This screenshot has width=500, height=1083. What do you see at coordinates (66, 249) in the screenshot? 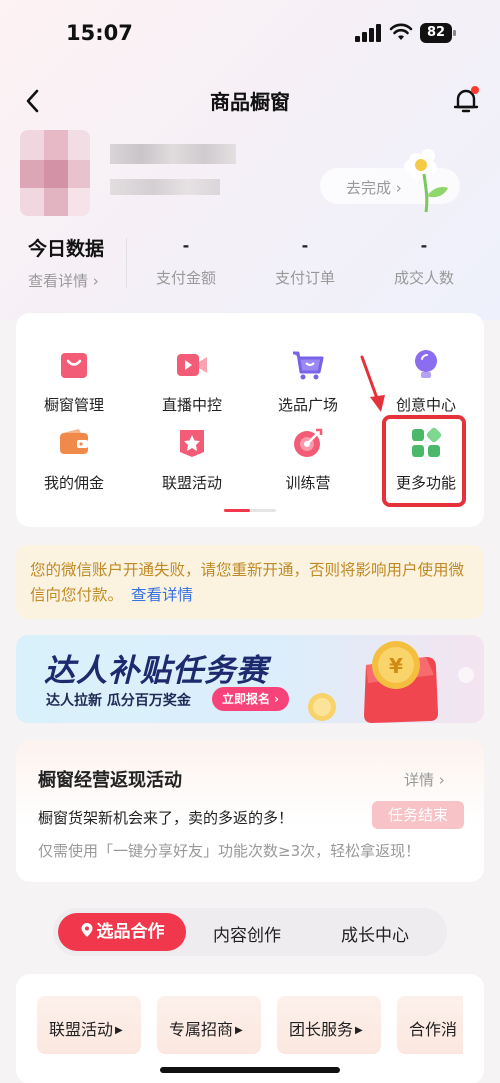
I see `today-data-title: 今日数据` at bounding box center [66, 249].